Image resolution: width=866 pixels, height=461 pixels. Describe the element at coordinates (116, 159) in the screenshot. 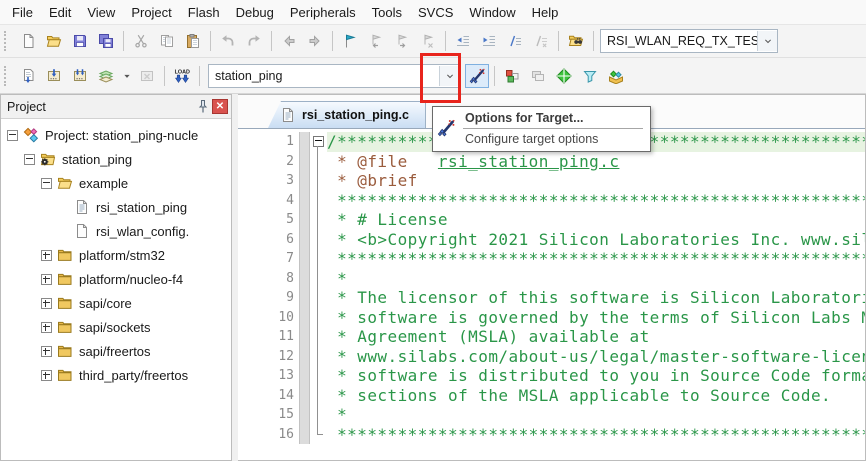

I see `tree-item-station-ping: station_ping` at that location.